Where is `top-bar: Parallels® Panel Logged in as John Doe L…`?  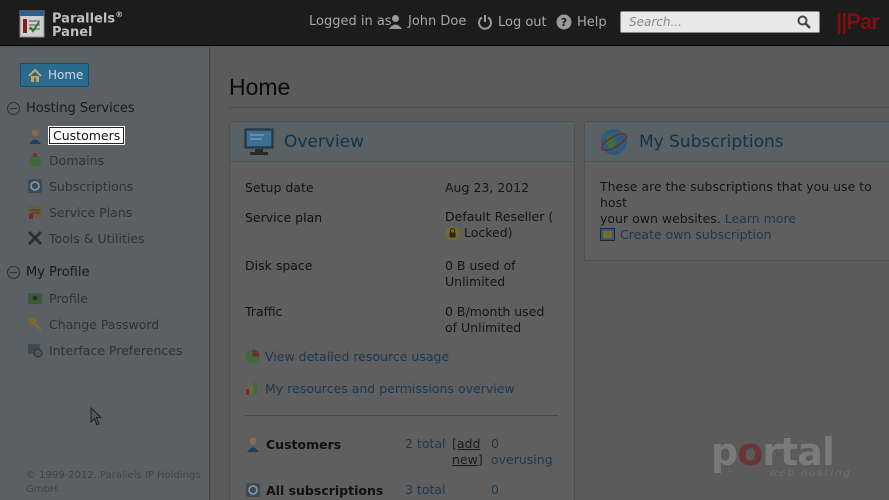
top-bar: Parallels® Panel Logged in as John Doe L… is located at coordinates (444, 23).